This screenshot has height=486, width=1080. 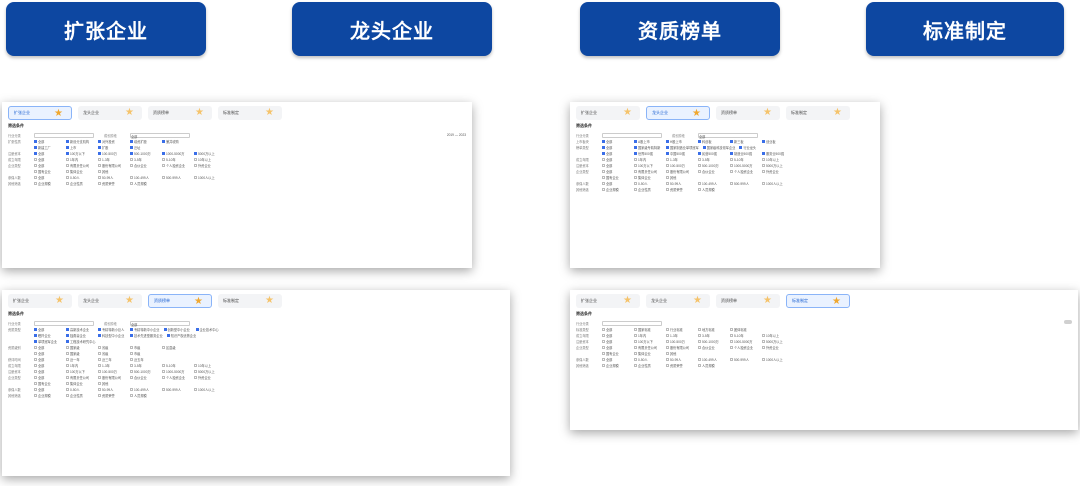 I want to click on filter-option: 新建工厂, so click(x=48, y=147).